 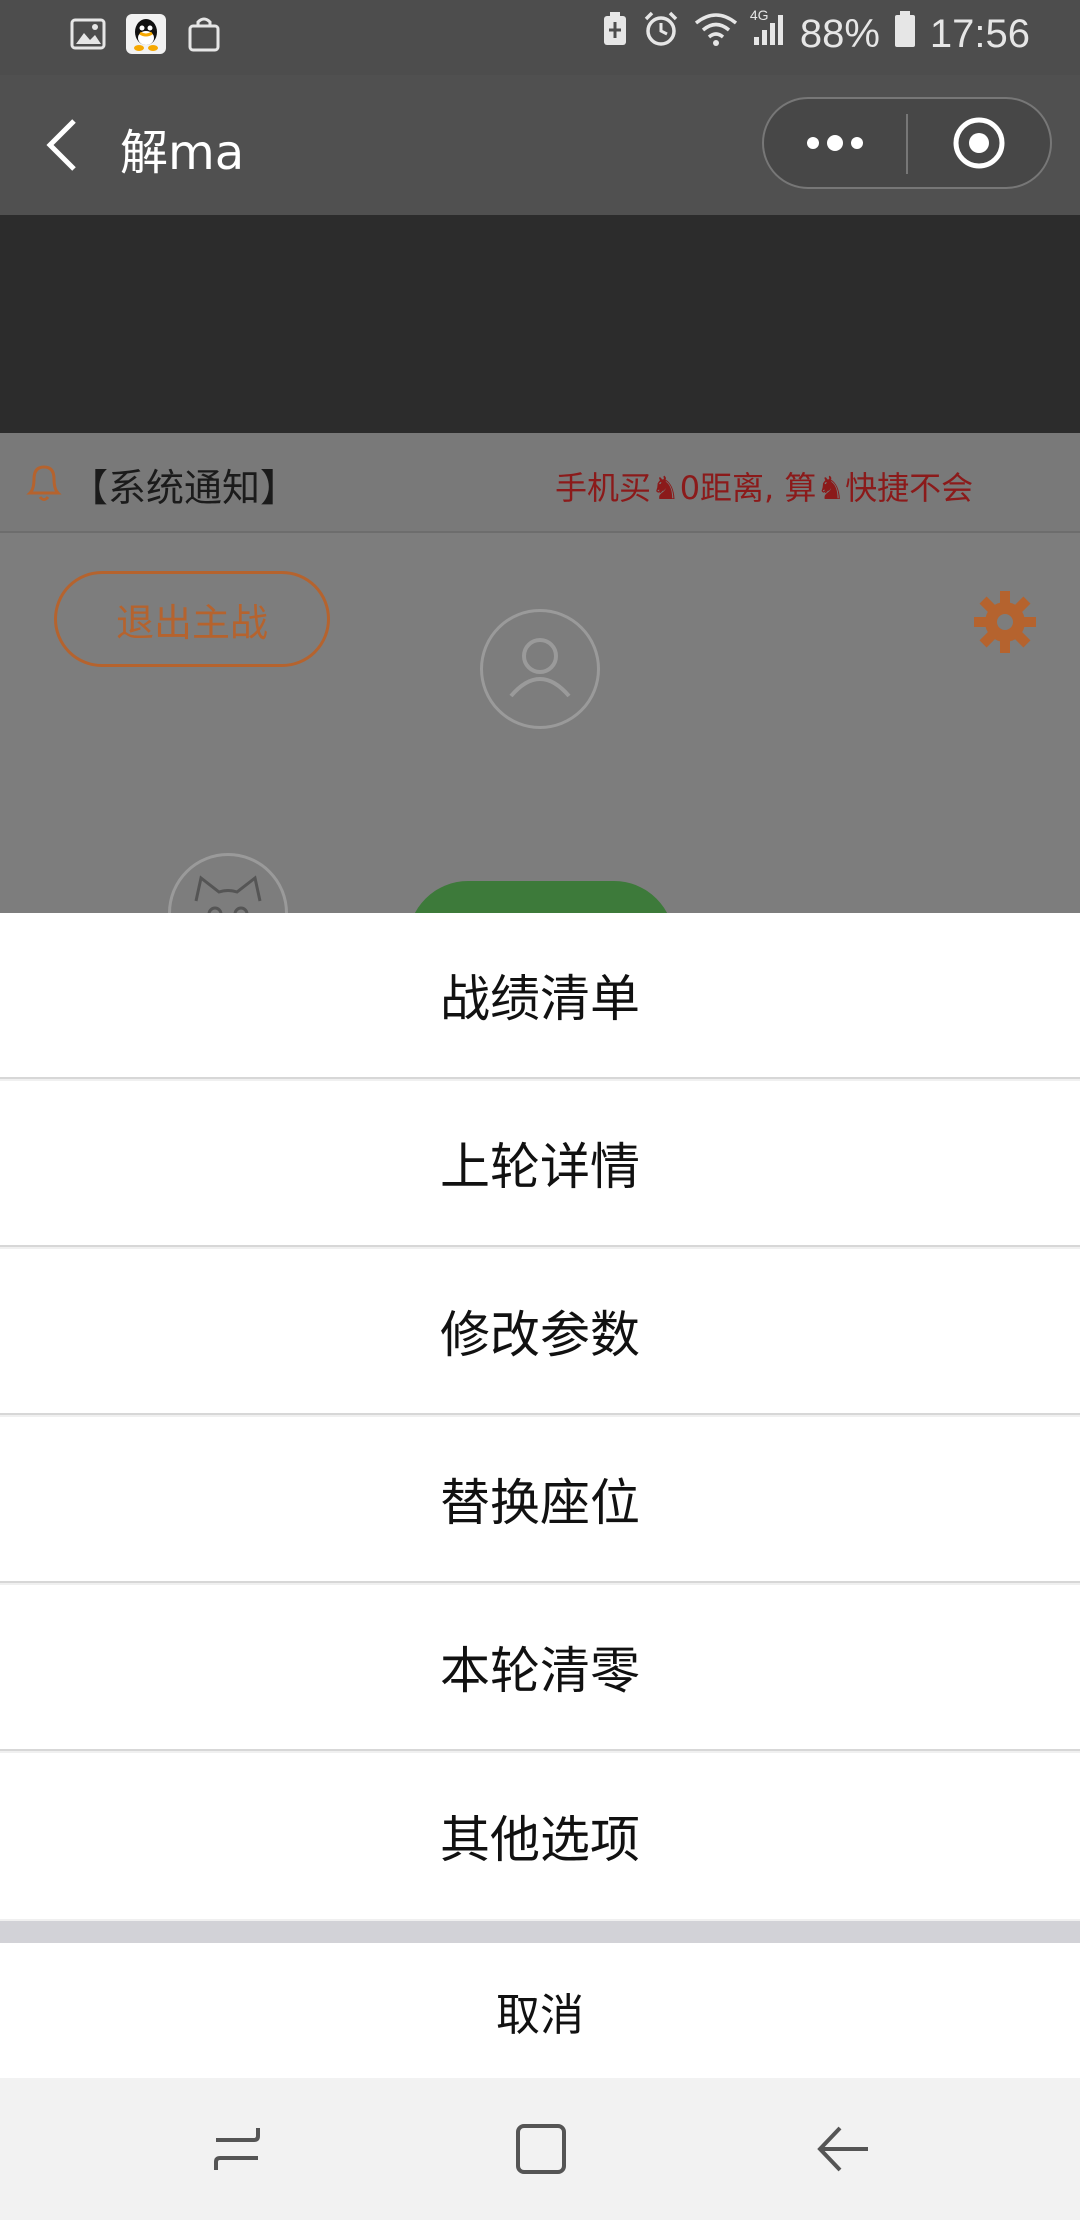 I want to click on close-target-icon, so click(x=979, y=143).